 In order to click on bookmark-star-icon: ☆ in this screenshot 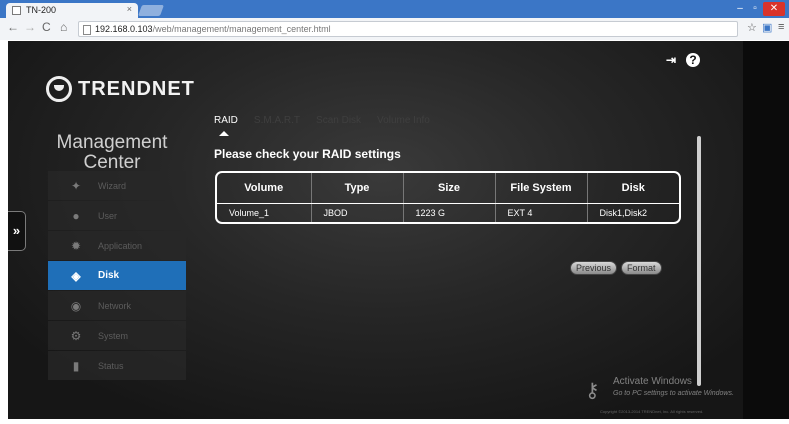, I will do `click(752, 27)`.